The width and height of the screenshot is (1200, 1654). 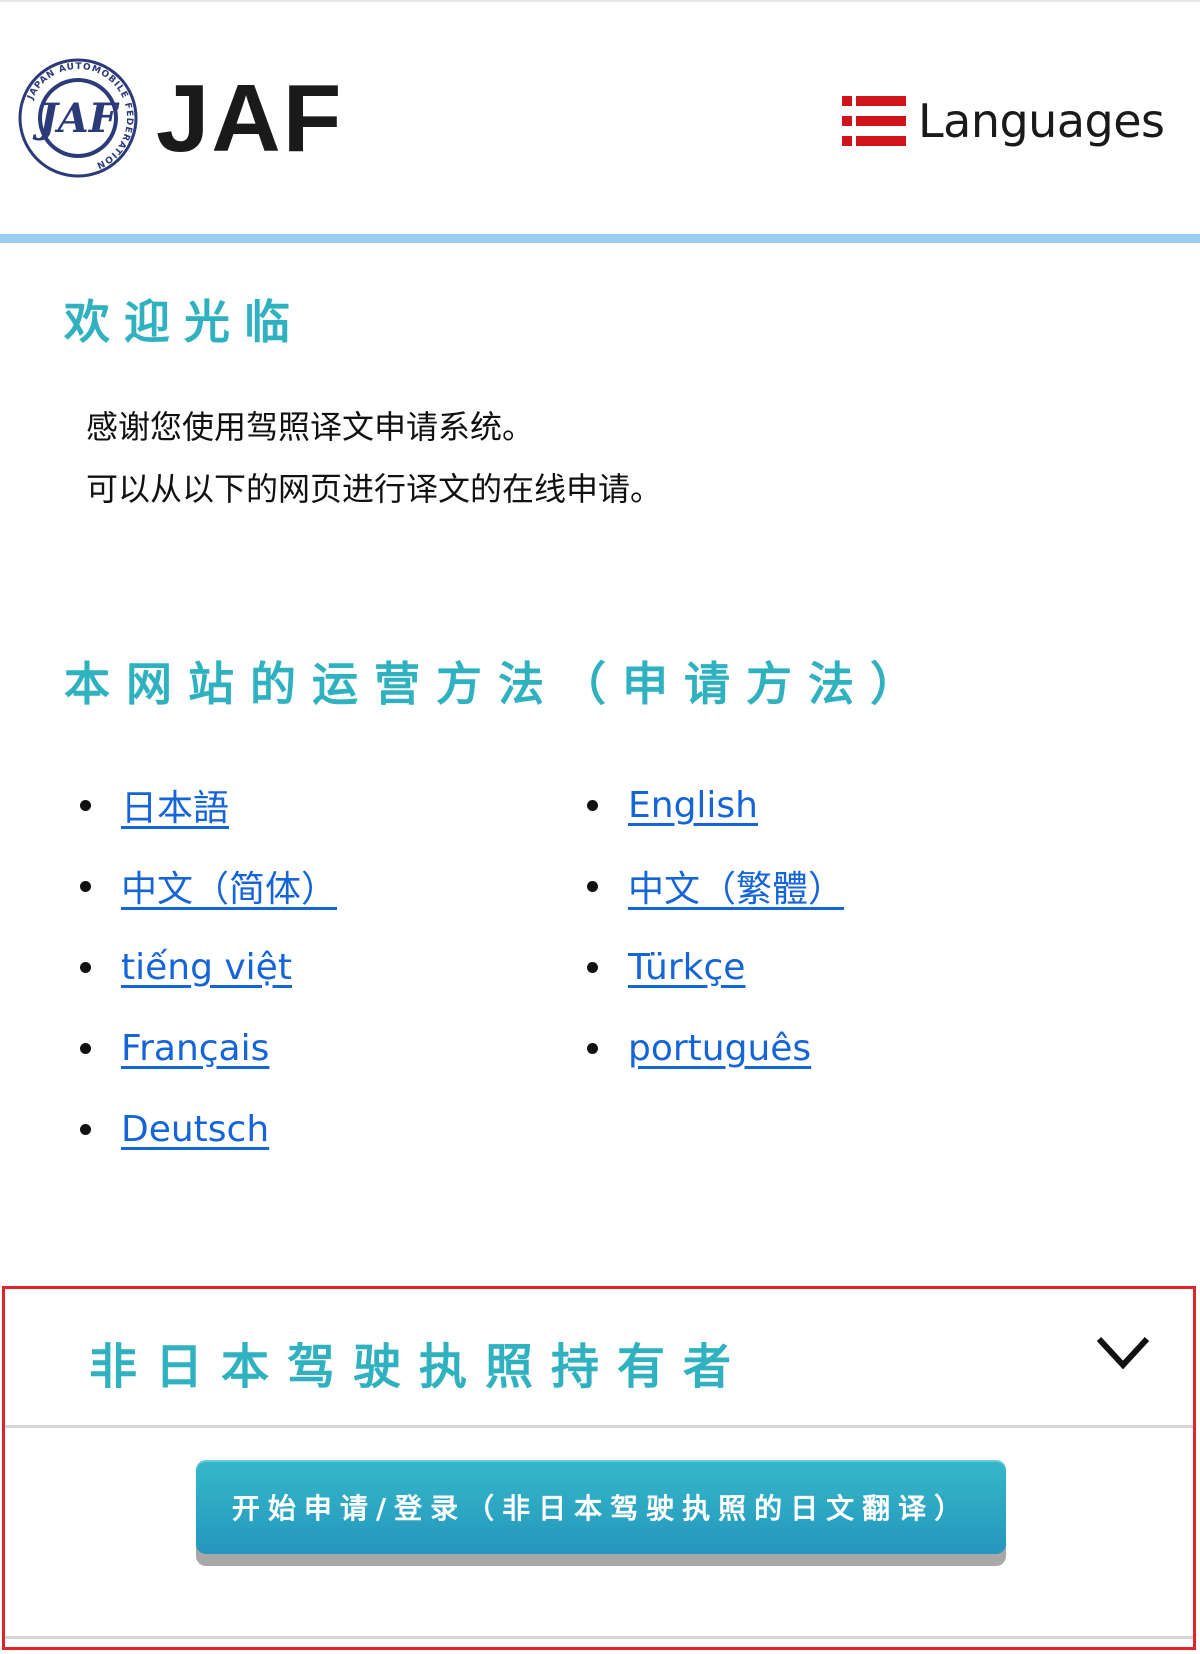 I want to click on link-chinese-traditional: 中文（繁體）, so click(x=736, y=886).